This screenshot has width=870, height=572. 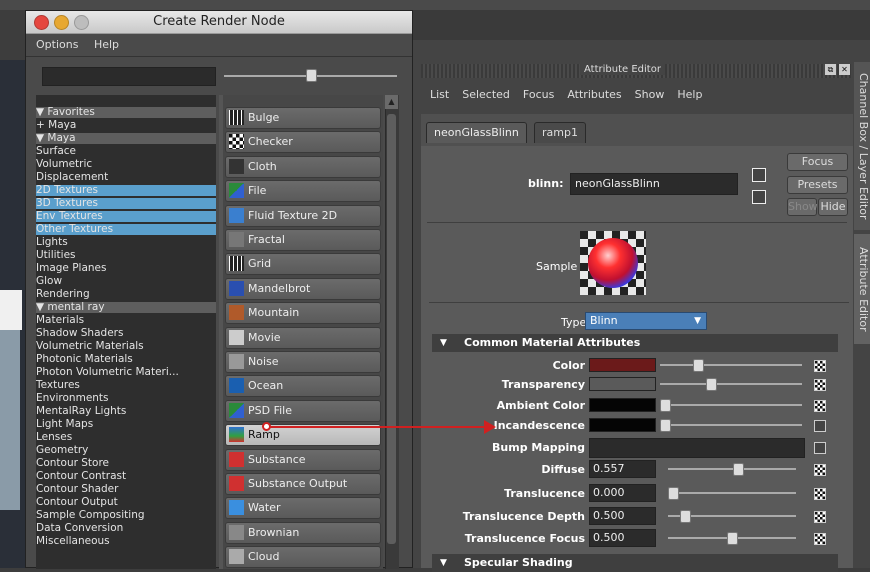 What do you see at coordinates (126, 190) in the screenshot?
I see `tree-item: 2D Textures` at bounding box center [126, 190].